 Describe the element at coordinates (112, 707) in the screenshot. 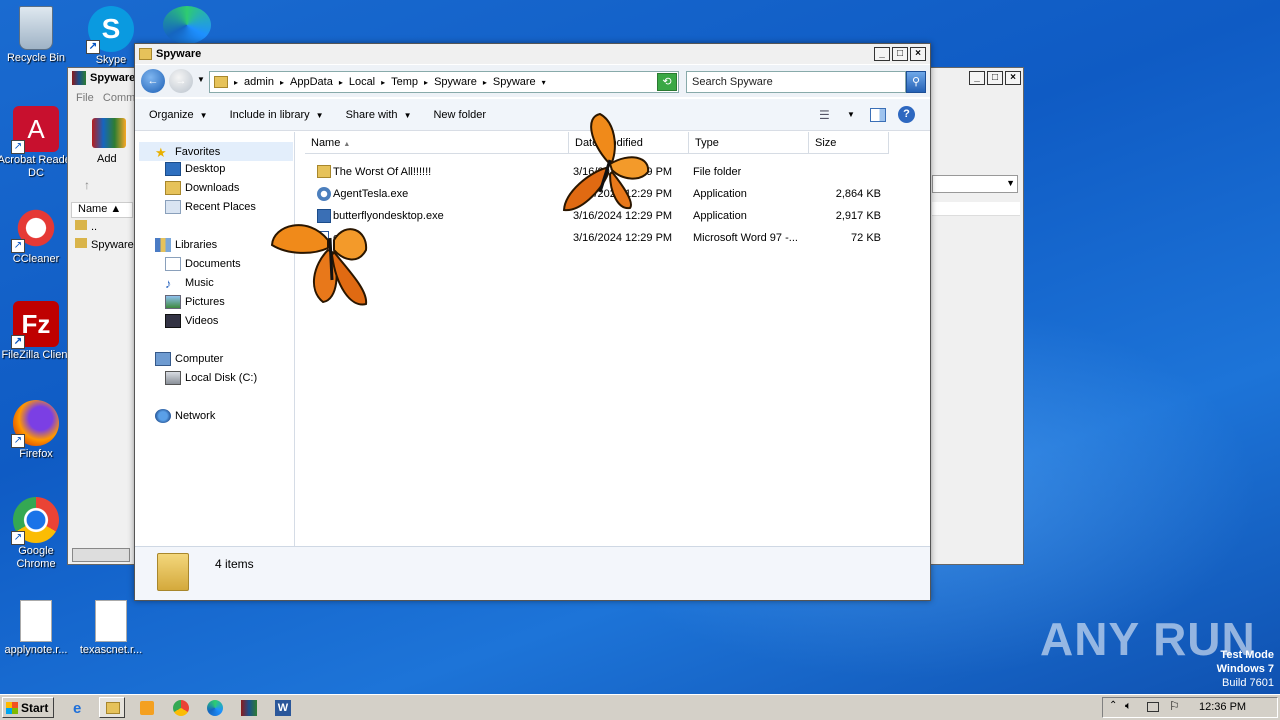

I see `taskbar-explorer-icon` at that location.